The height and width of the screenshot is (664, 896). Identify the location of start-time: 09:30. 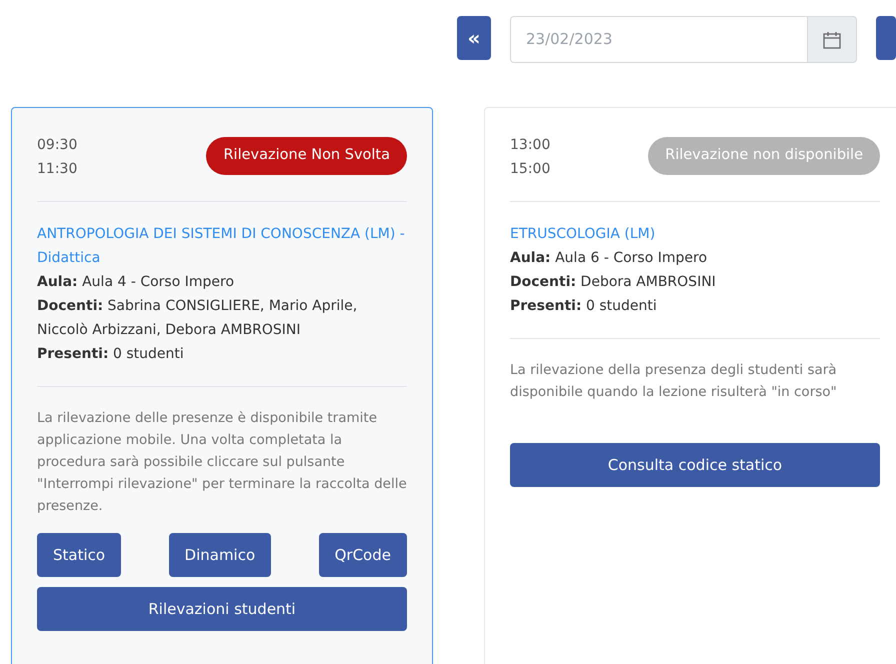
(57, 145).